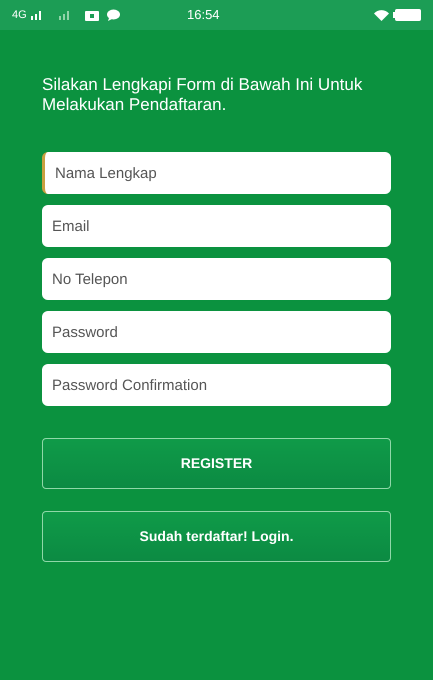  Describe the element at coordinates (203, 95) in the screenshot. I see `form-instructions: Silakan Lengkapi Form di Bawah Ini Untuk Melakukan Pendaftaran.` at that location.